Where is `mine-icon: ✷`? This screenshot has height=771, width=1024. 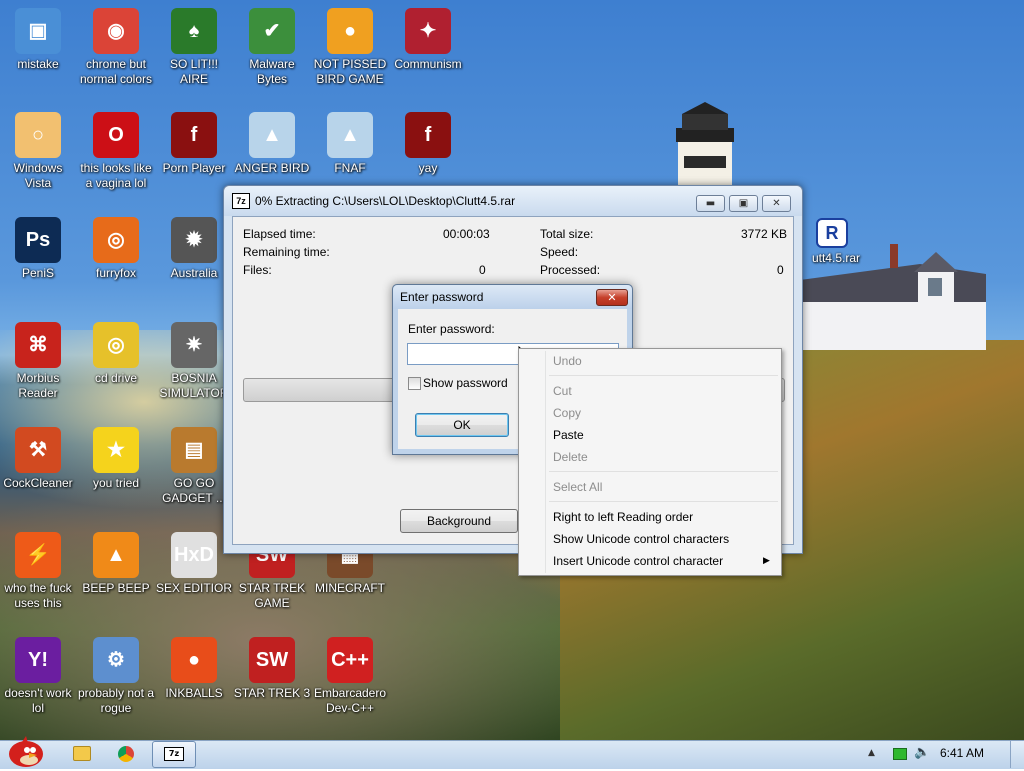
mine-icon: ✷ is located at coordinates (194, 345).